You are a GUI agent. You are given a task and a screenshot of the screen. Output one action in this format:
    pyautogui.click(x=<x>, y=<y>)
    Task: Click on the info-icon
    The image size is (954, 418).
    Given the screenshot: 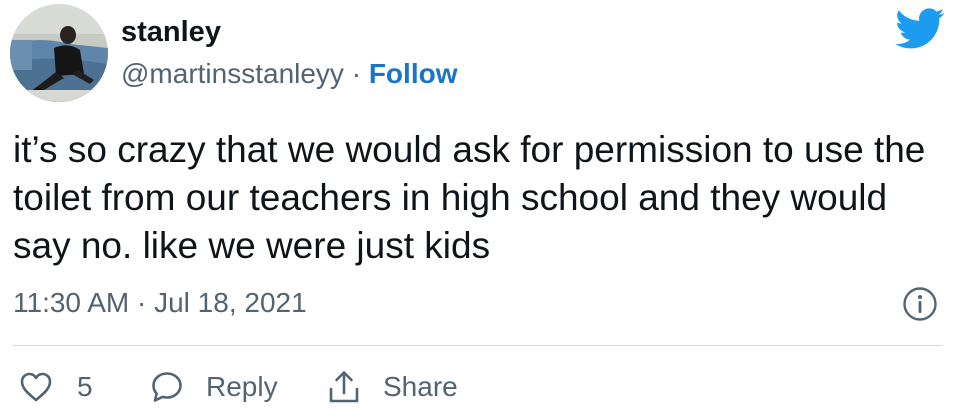 What is the action you would take?
    pyautogui.click(x=920, y=304)
    